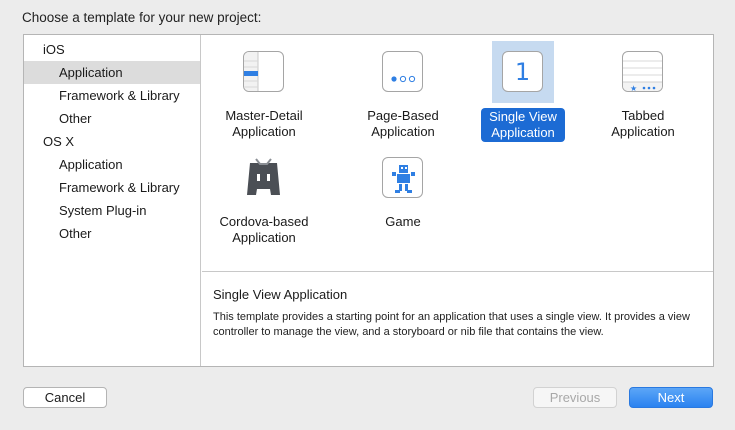 This screenshot has height=430, width=735. What do you see at coordinates (403, 115) in the screenshot?
I see `template-label: Page-Based` at bounding box center [403, 115].